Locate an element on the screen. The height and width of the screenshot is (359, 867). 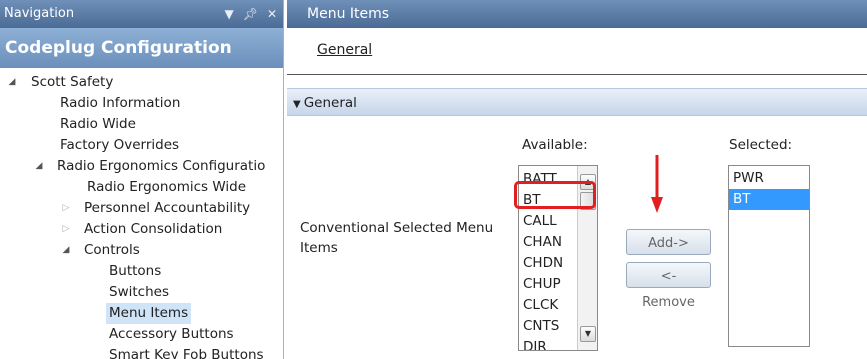
tree-item-label: Radio Ergonomics Configuratio is located at coordinates (161, 166).